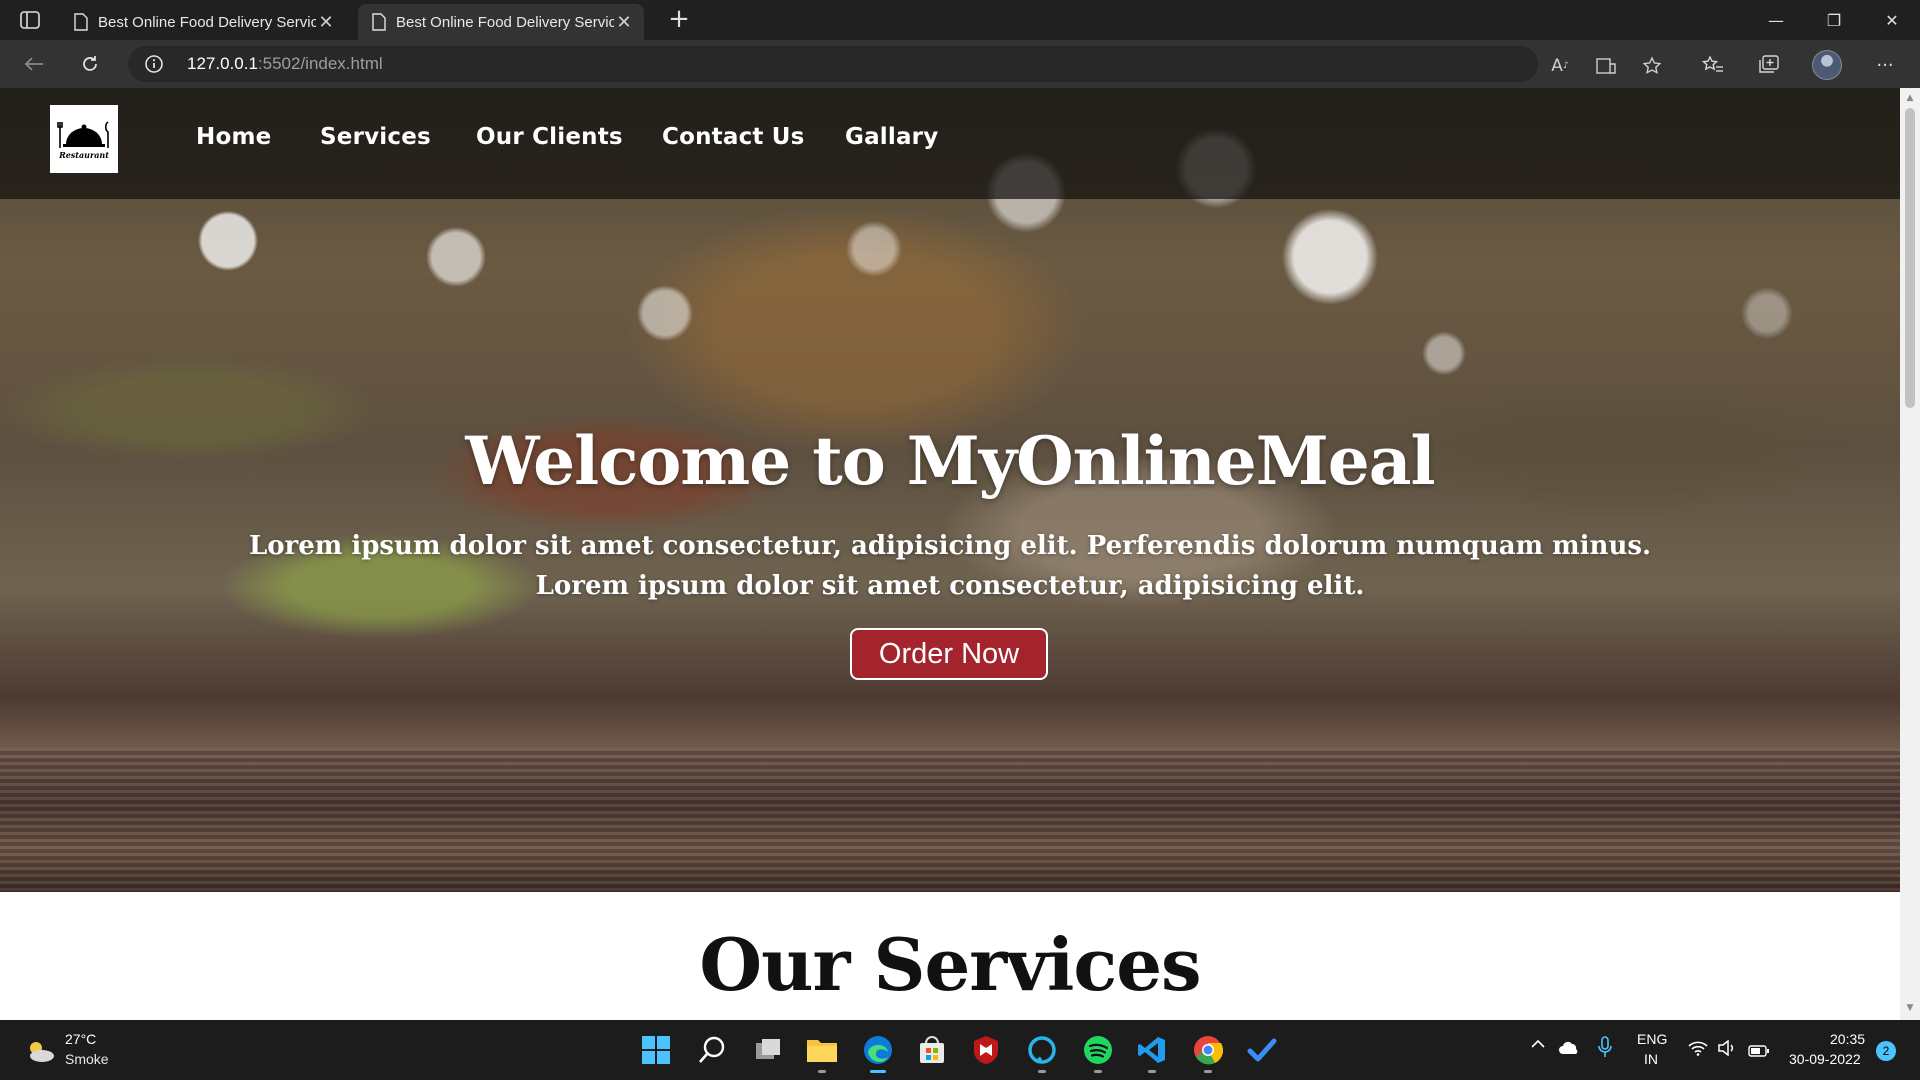 The width and height of the screenshot is (1920, 1080). What do you see at coordinates (712, 1050) in the screenshot?
I see `search-icon` at bounding box center [712, 1050].